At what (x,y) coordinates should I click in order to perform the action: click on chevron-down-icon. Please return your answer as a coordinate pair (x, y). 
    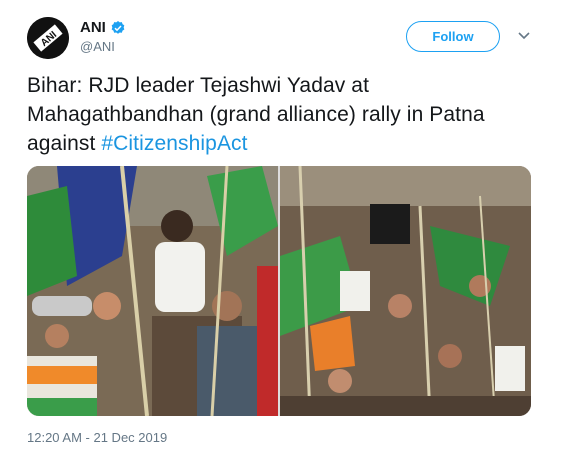
    Looking at the image, I should click on (524, 36).